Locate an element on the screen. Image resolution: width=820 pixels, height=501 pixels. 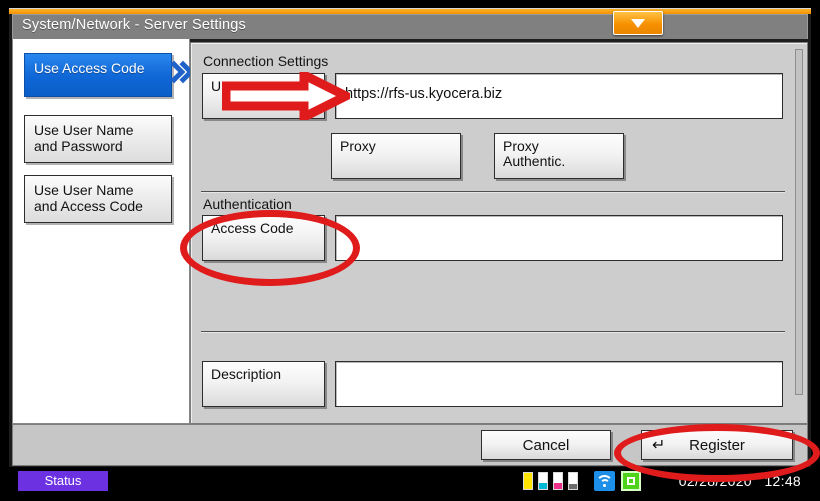
sidebar-item-use-access-code: Use Access Code is located at coordinates (98, 75).